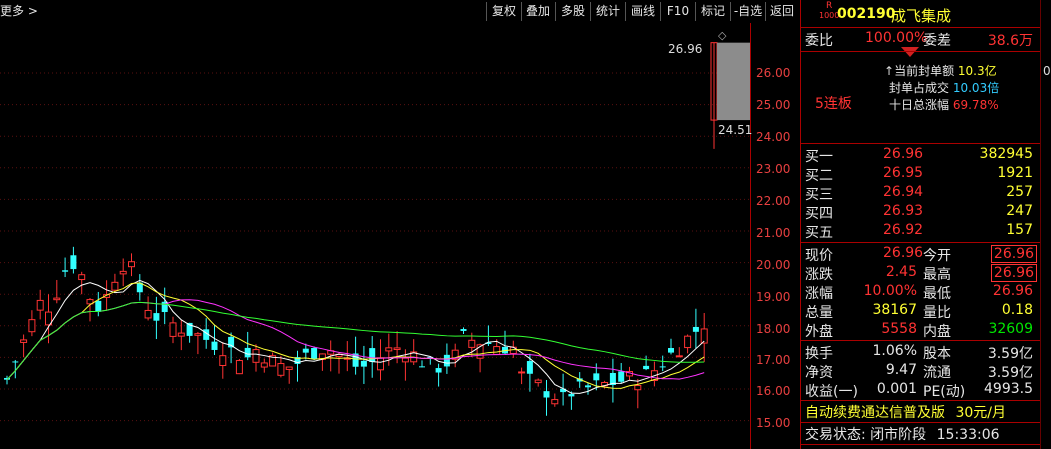 The height and width of the screenshot is (449, 1051). What do you see at coordinates (903, 211) in the screenshot?
I see `bid-price: 26.93` at bounding box center [903, 211].